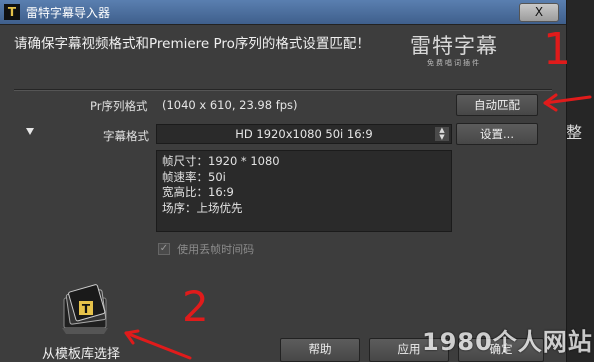 The width and height of the screenshot is (594, 362). What do you see at coordinates (507, 342) in the screenshot?
I see `site-watermark: 1980个人网站` at bounding box center [507, 342].